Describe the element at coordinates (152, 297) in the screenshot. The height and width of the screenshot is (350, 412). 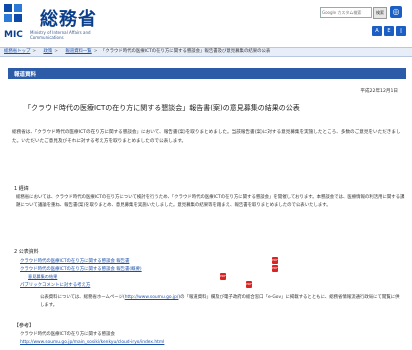
I see `note-link: http://www.soumu.go.jp/` at that location.